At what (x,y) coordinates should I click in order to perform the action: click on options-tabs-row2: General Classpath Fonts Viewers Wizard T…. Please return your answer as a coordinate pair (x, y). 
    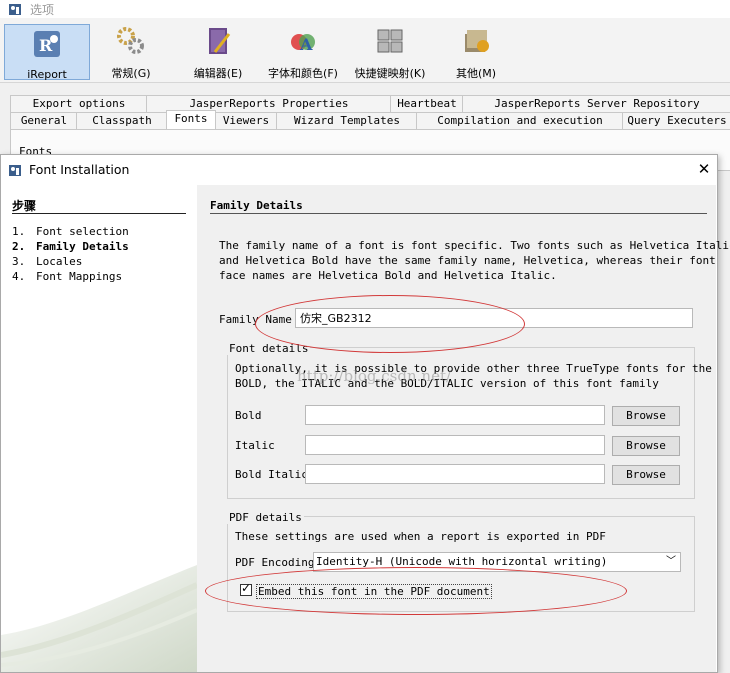
    Looking at the image, I should click on (370, 119).